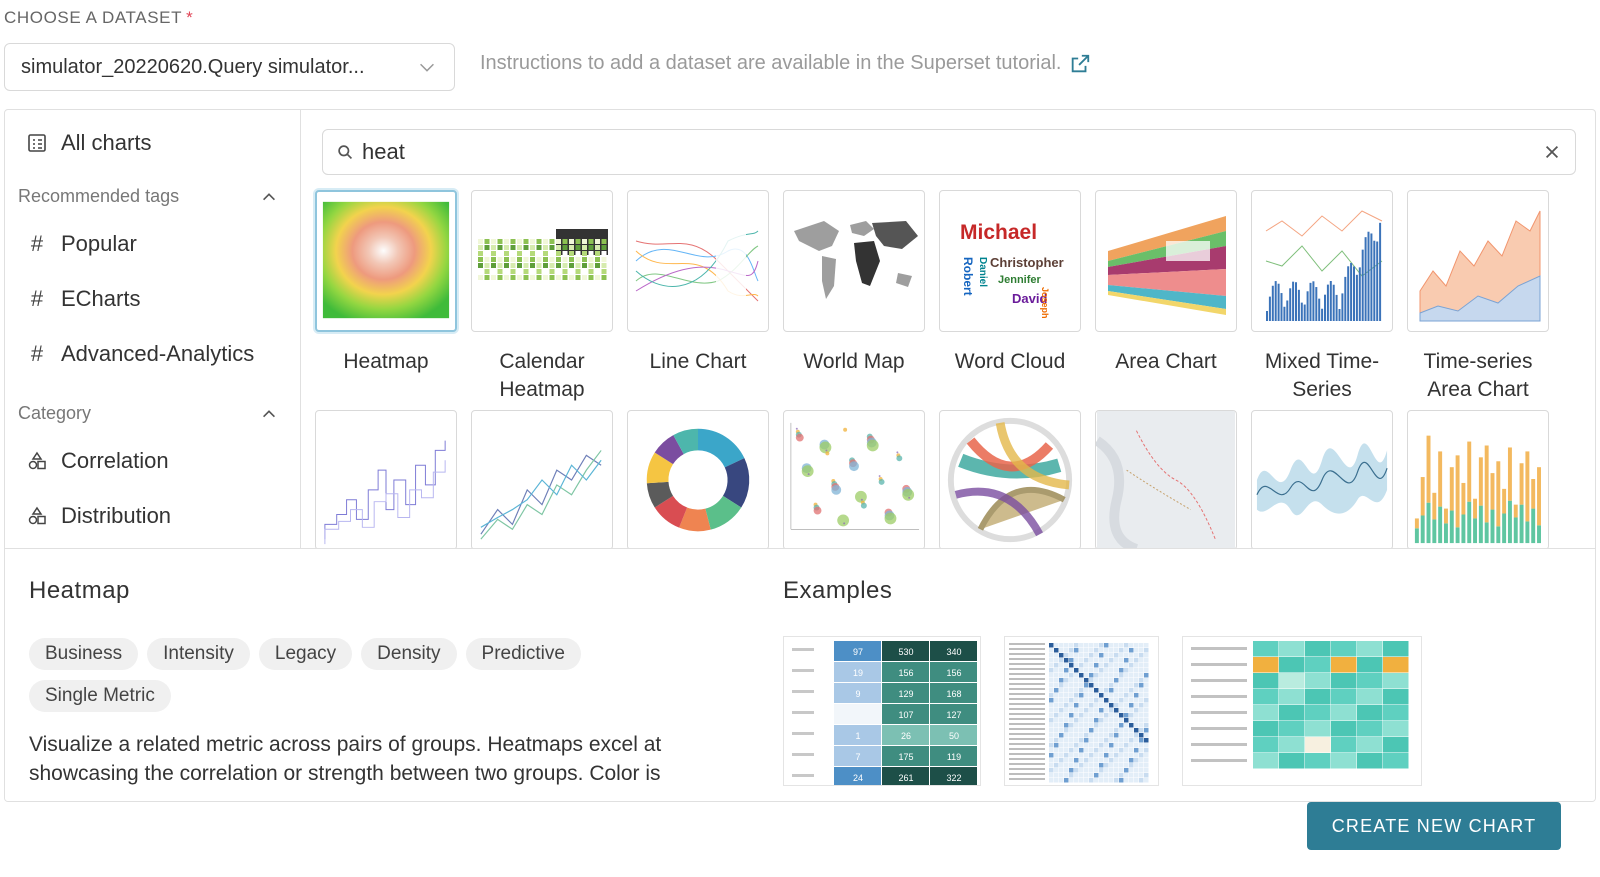 Image resolution: width=1600 pixels, height=877 pixels. Describe the element at coordinates (1027, 684) in the screenshot. I see `ex2-label-bar` at that location.